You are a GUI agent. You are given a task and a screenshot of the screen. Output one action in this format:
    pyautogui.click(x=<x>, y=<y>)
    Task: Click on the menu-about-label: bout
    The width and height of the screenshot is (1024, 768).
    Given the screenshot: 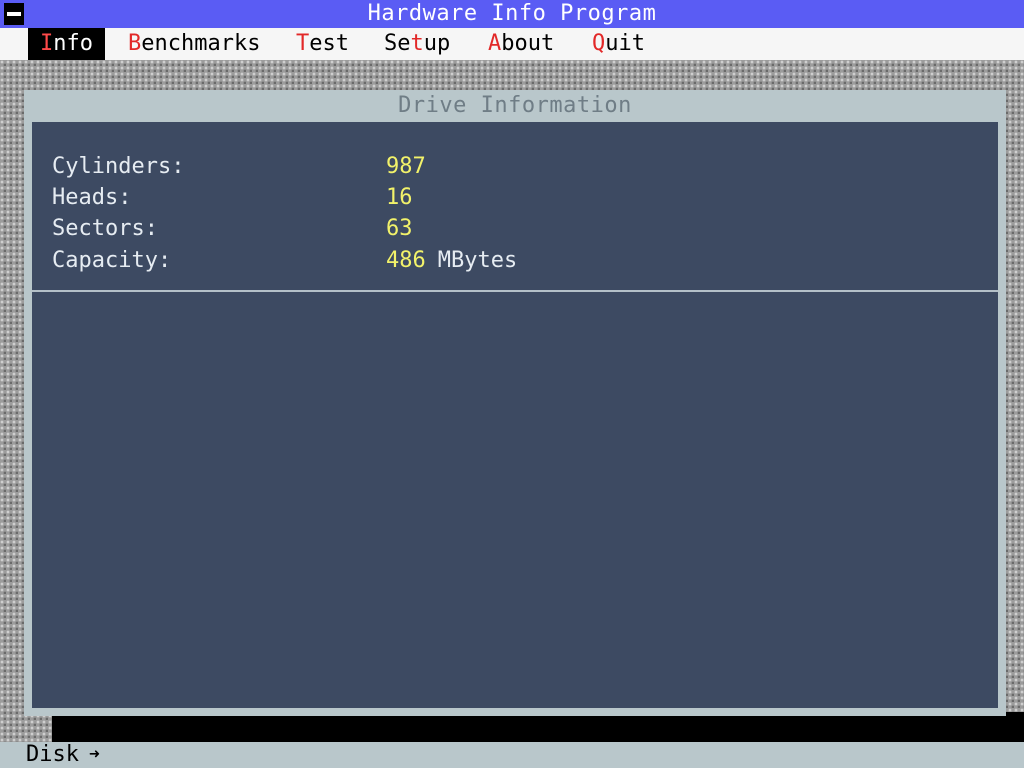 What is the action you would take?
    pyautogui.click(x=528, y=43)
    